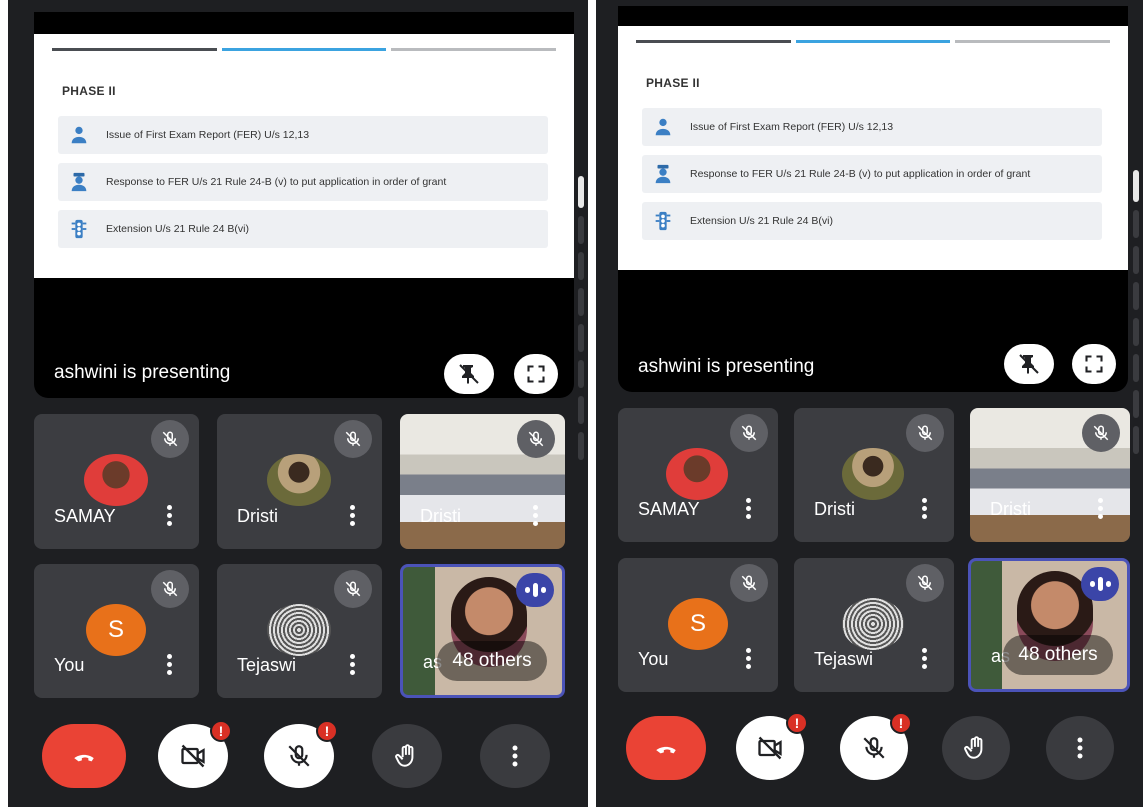 The height and width of the screenshot is (807, 1143). What do you see at coordinates (726, 366) in the screenshot?
I see `presenting-label: ashwini is presenting` at bounding box center [726, 366].